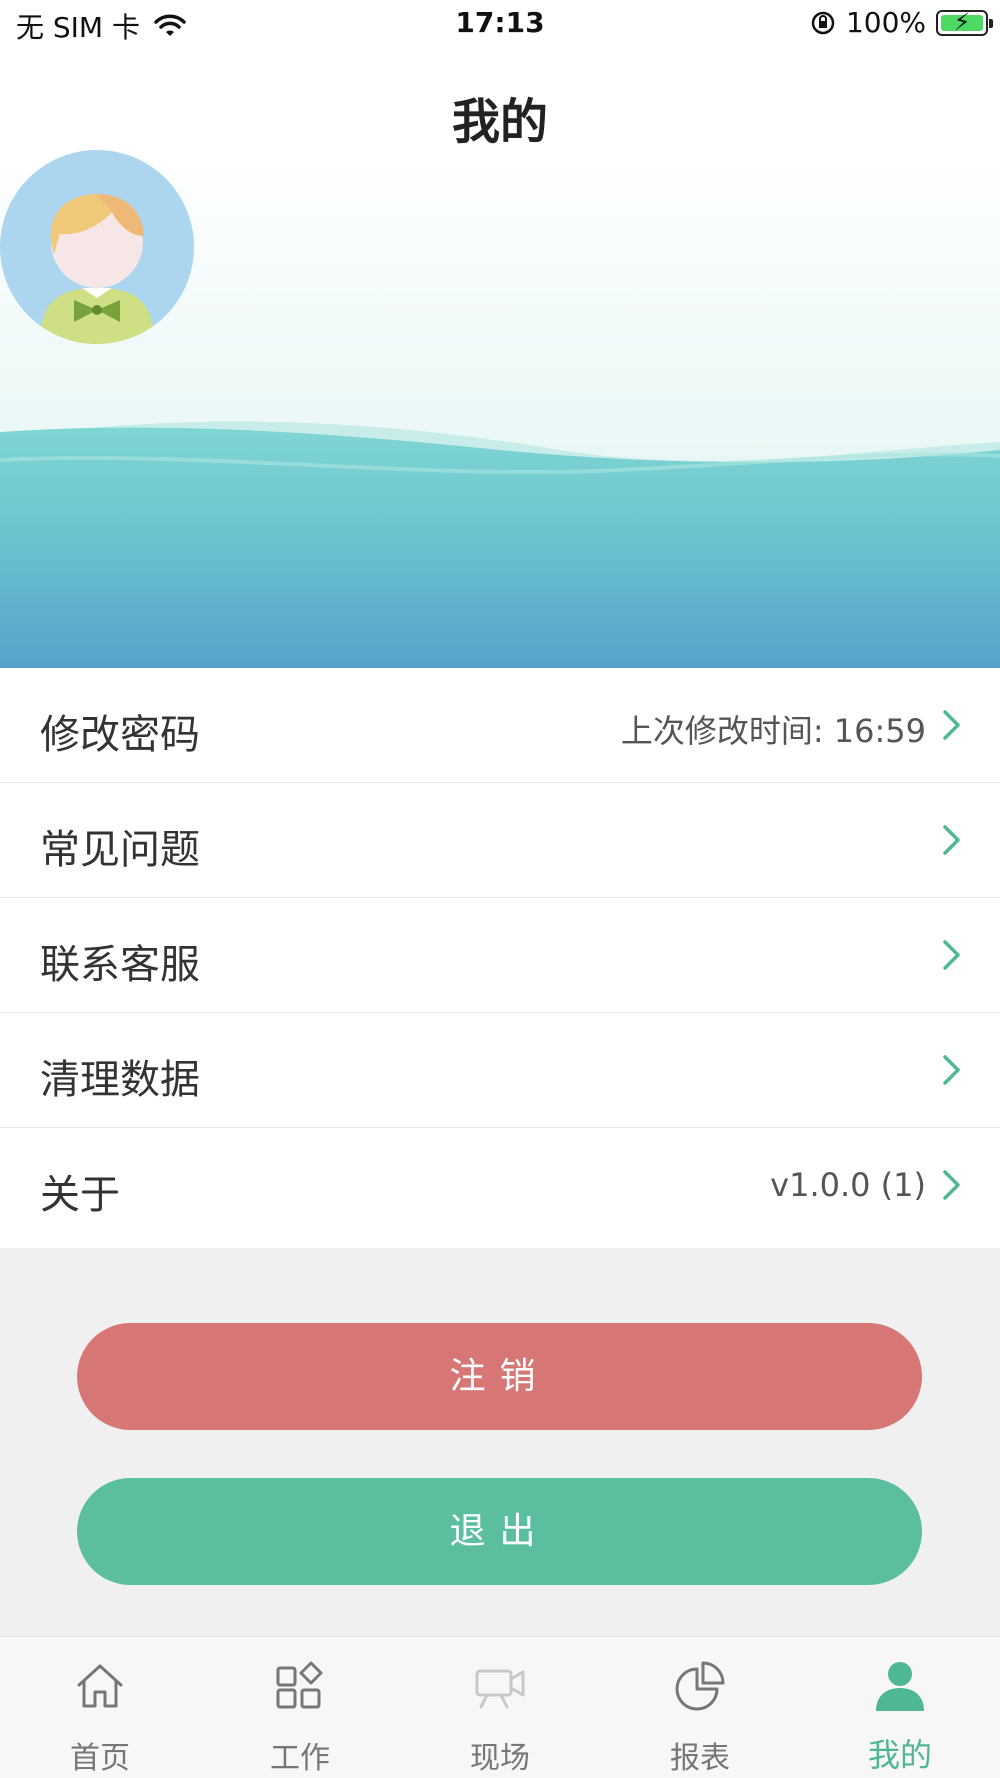  I want to click on tab-site: 现场, so click(500, 1707).